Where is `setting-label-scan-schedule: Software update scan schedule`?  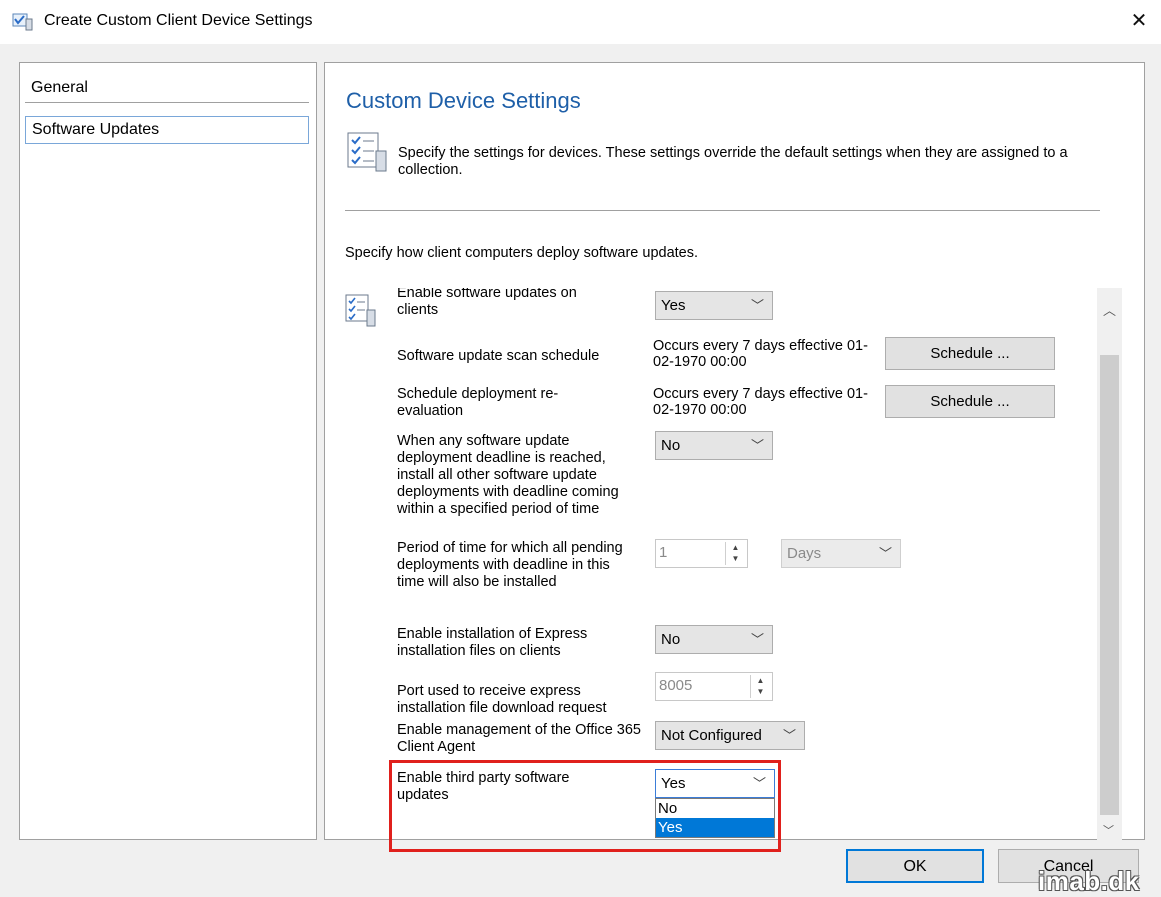
setting-label-scan-schedule: Software update scan schedule is located at coordinates (498, 356).